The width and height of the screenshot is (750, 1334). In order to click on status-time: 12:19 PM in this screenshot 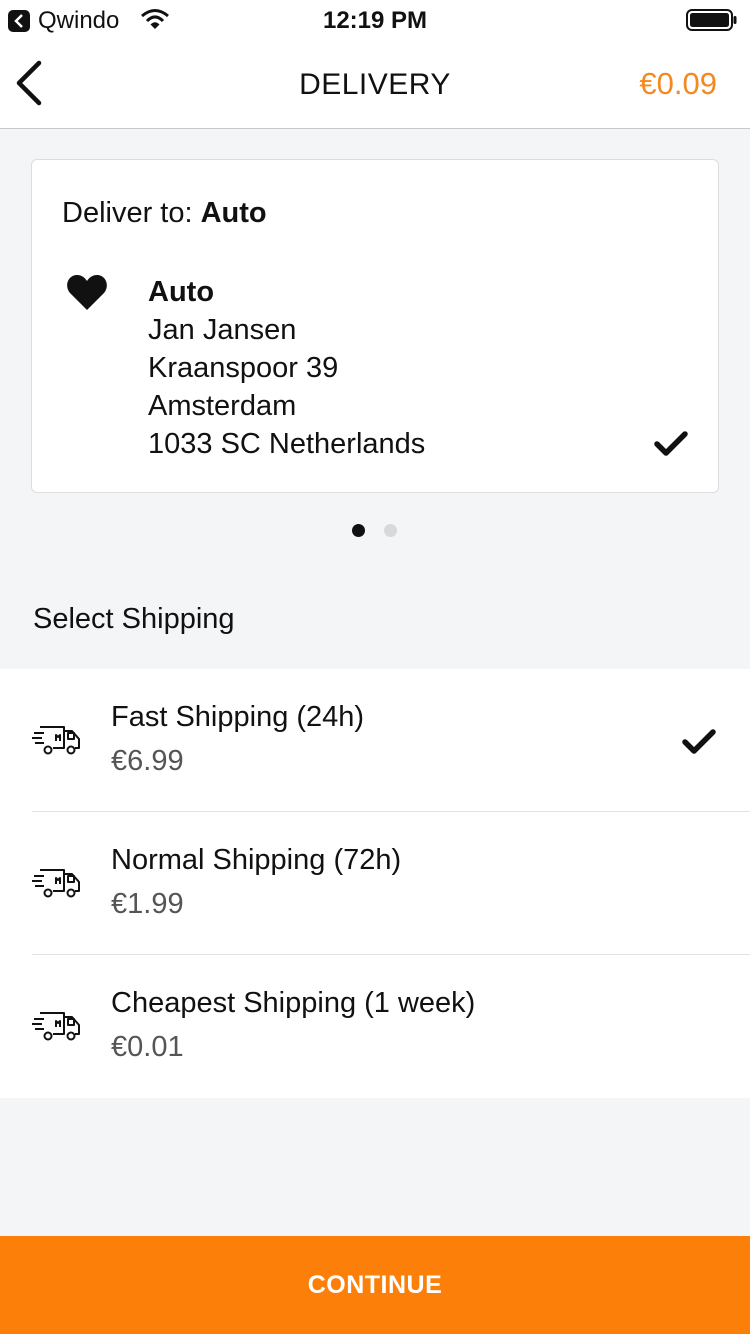, I will do `click(375, 20)`.